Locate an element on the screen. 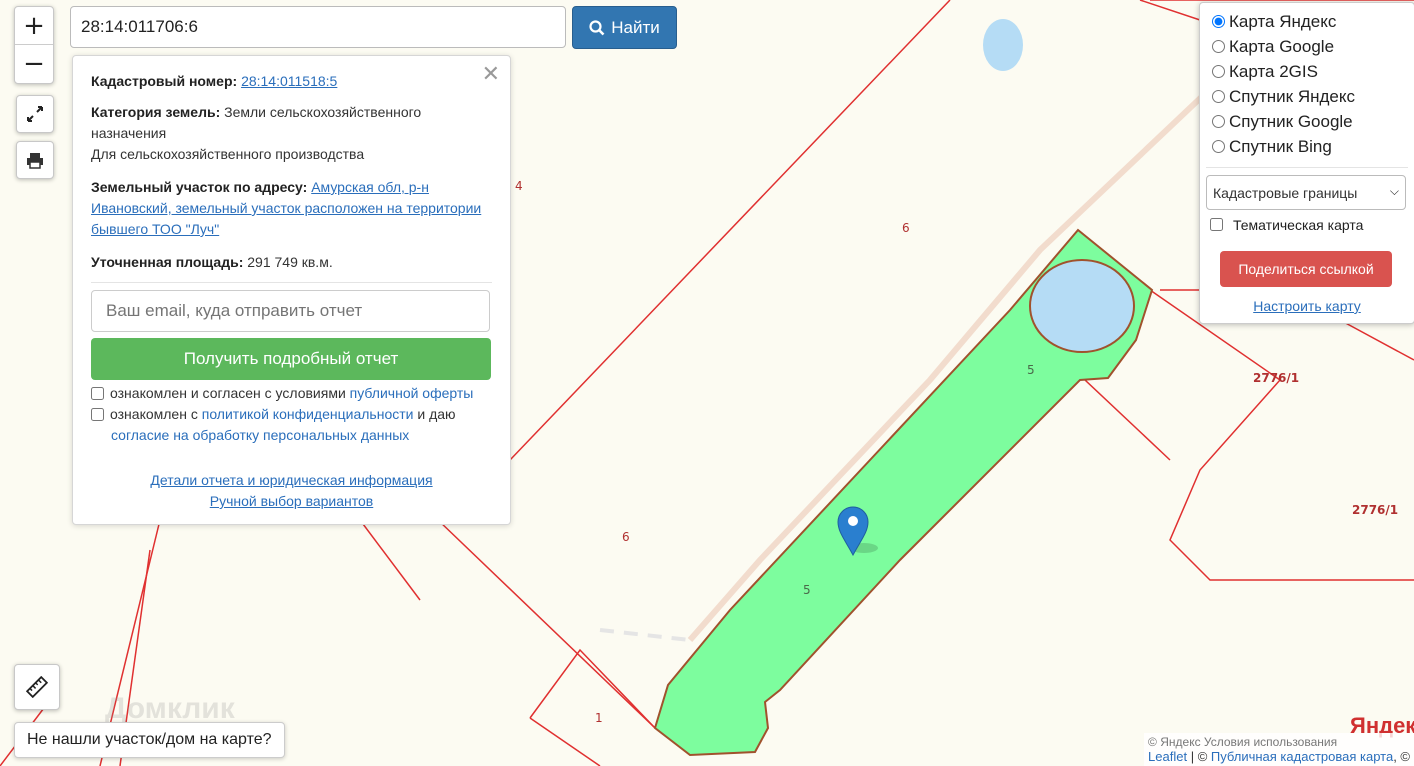 The height and width of the screenshot is (766, 1414). pond is located at coordinates (1003, 45).